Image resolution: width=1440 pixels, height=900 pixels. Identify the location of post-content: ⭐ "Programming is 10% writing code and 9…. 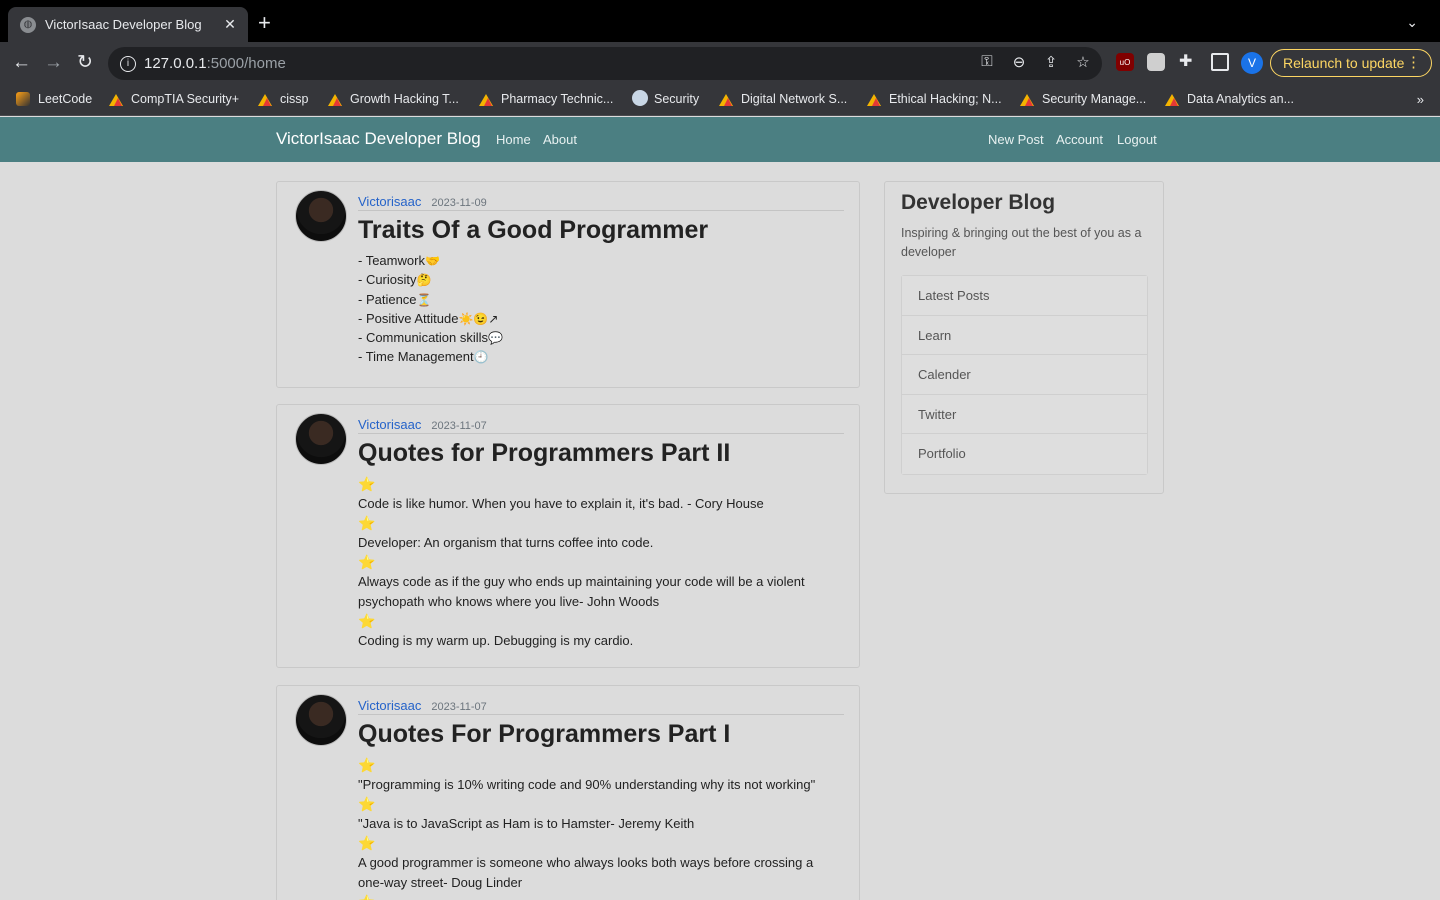
(593, 828).